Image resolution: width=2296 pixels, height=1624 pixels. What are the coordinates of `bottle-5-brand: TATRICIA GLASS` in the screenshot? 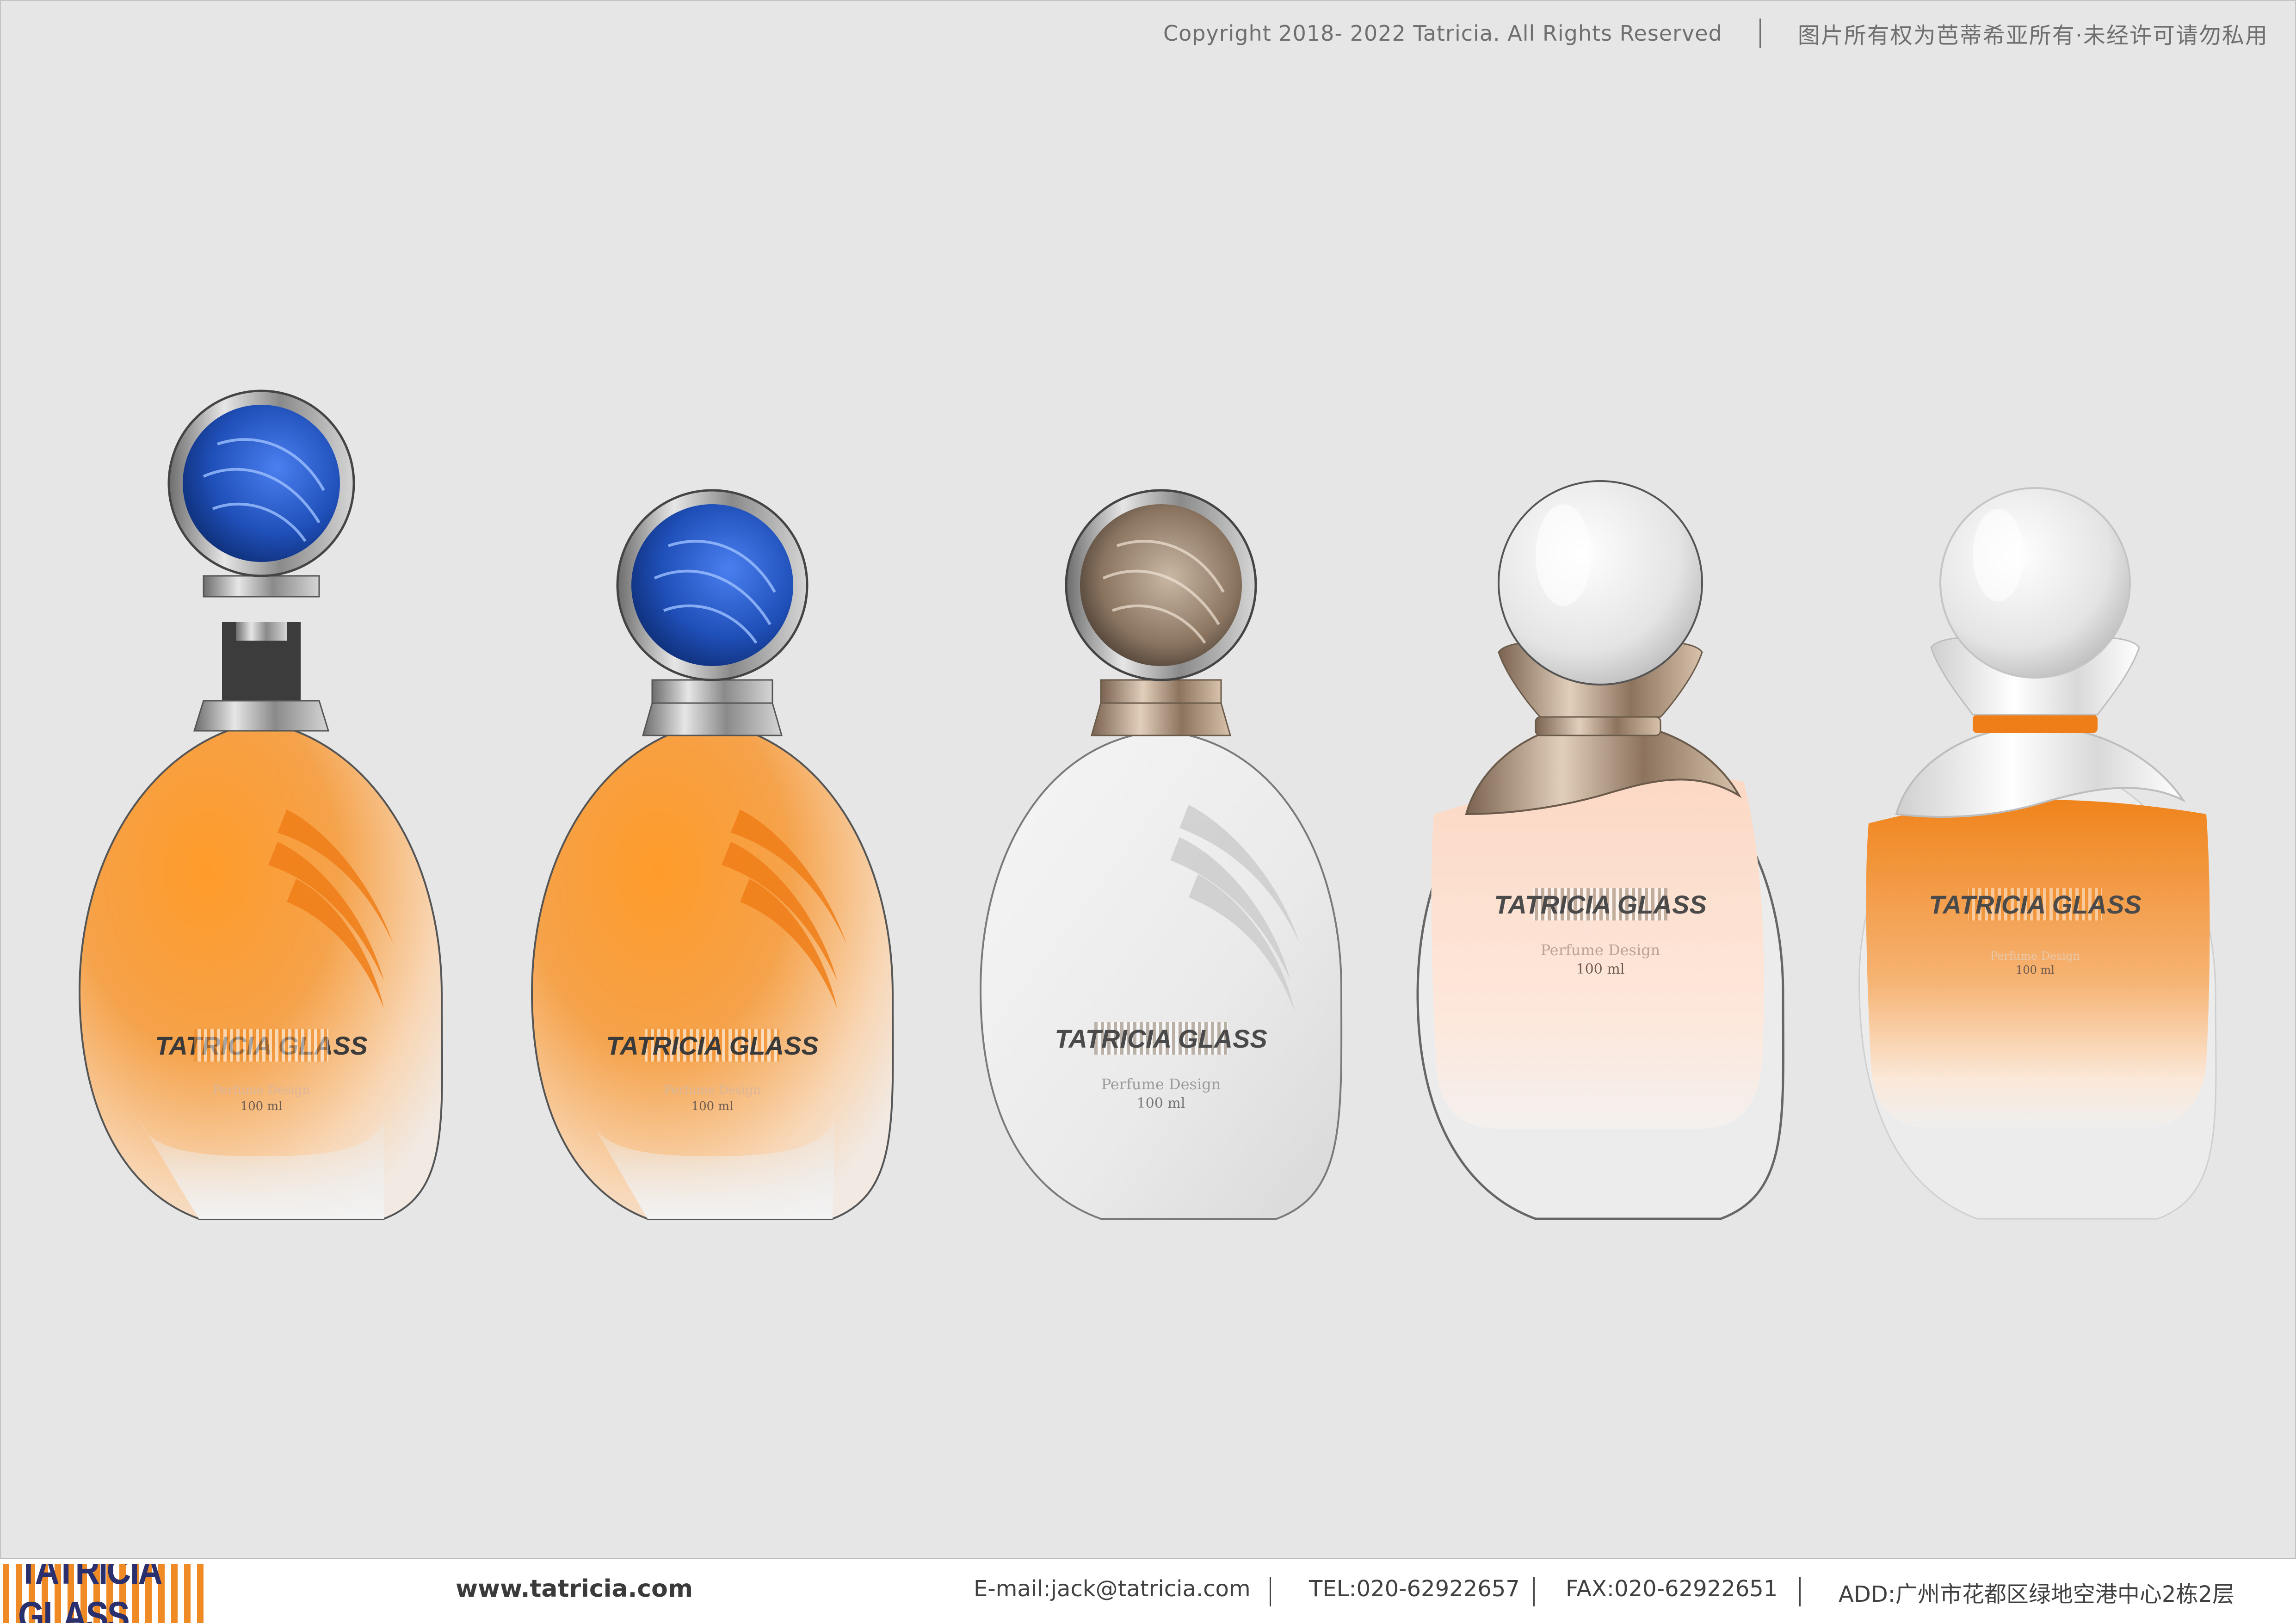 It's located at (2035, 904).